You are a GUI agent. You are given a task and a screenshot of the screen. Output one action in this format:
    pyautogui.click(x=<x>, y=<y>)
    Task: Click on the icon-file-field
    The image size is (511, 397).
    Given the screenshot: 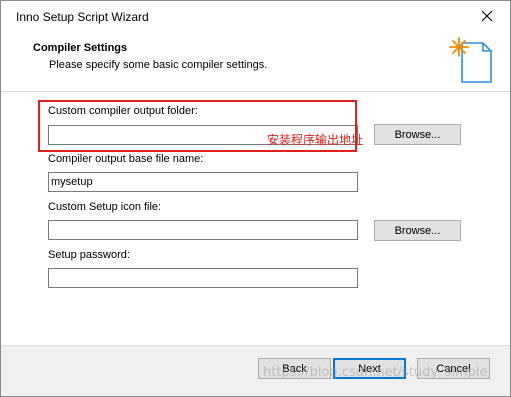 What is the action you would take?
    pyautogui.click(x=203, y=230)
    